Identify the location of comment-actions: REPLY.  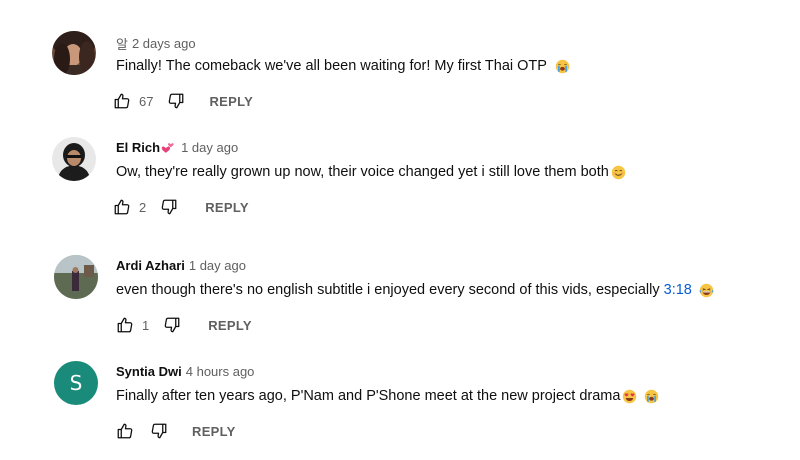
(176, 431).